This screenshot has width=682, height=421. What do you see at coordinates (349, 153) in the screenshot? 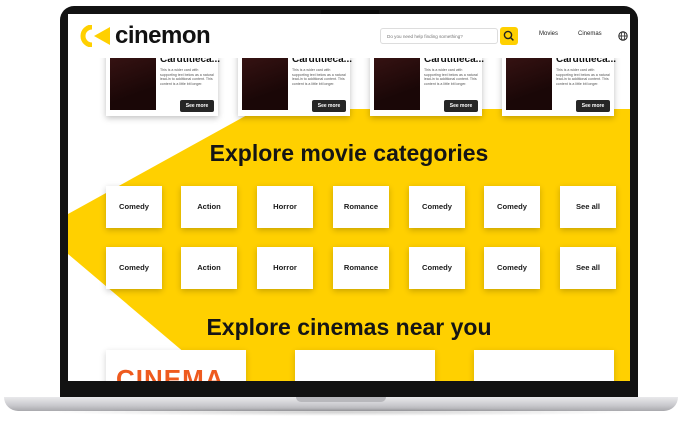
I see `categories-heading: Explore movie categories` at bounding box center [349, 153].